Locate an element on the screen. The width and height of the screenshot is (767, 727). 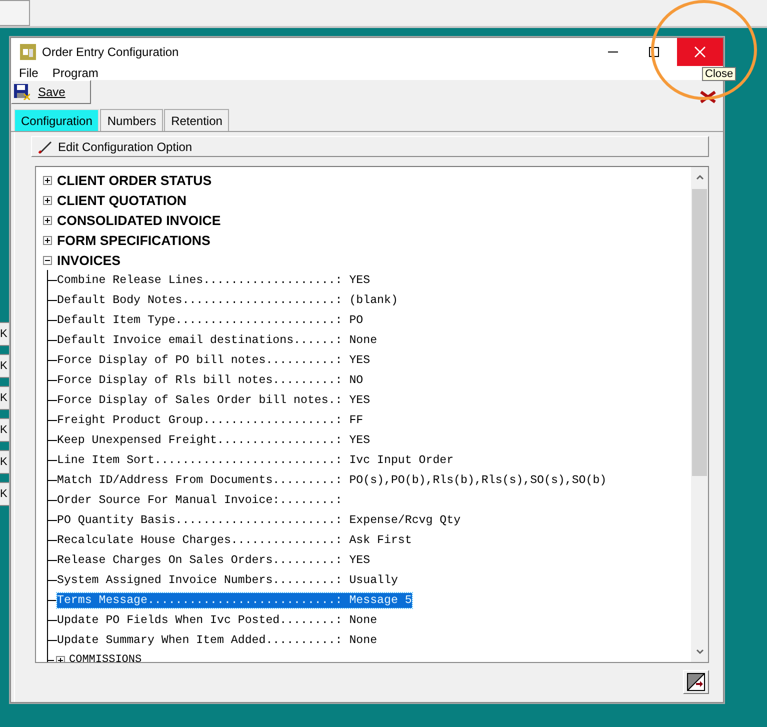
tab: Configuration is located at coordinates (57, 120).